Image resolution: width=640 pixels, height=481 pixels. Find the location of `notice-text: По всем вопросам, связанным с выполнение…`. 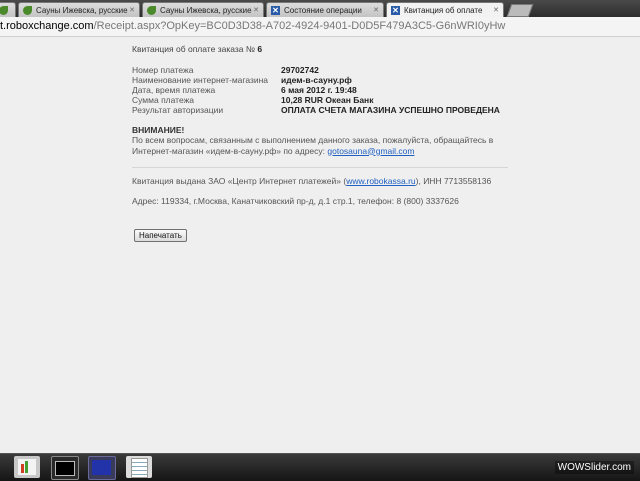

notice-text: По всем вопросам, связанным с выполнение… is located at coordinates (322, 145).